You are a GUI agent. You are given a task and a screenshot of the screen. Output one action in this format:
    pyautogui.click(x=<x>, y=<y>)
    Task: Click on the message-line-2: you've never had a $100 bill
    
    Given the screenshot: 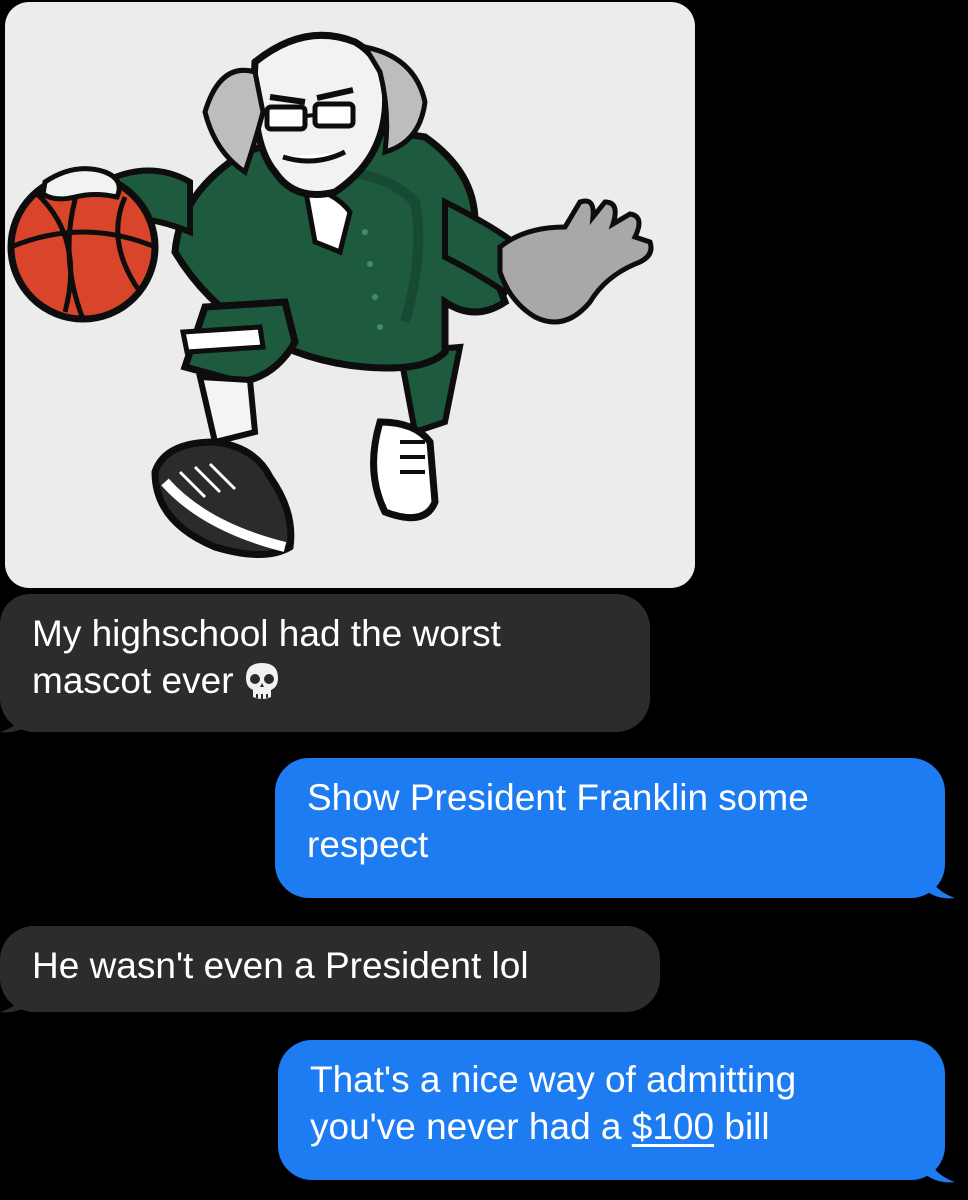 What is the action you would take?
    pyautogui.click(x=540, y=1126)
    